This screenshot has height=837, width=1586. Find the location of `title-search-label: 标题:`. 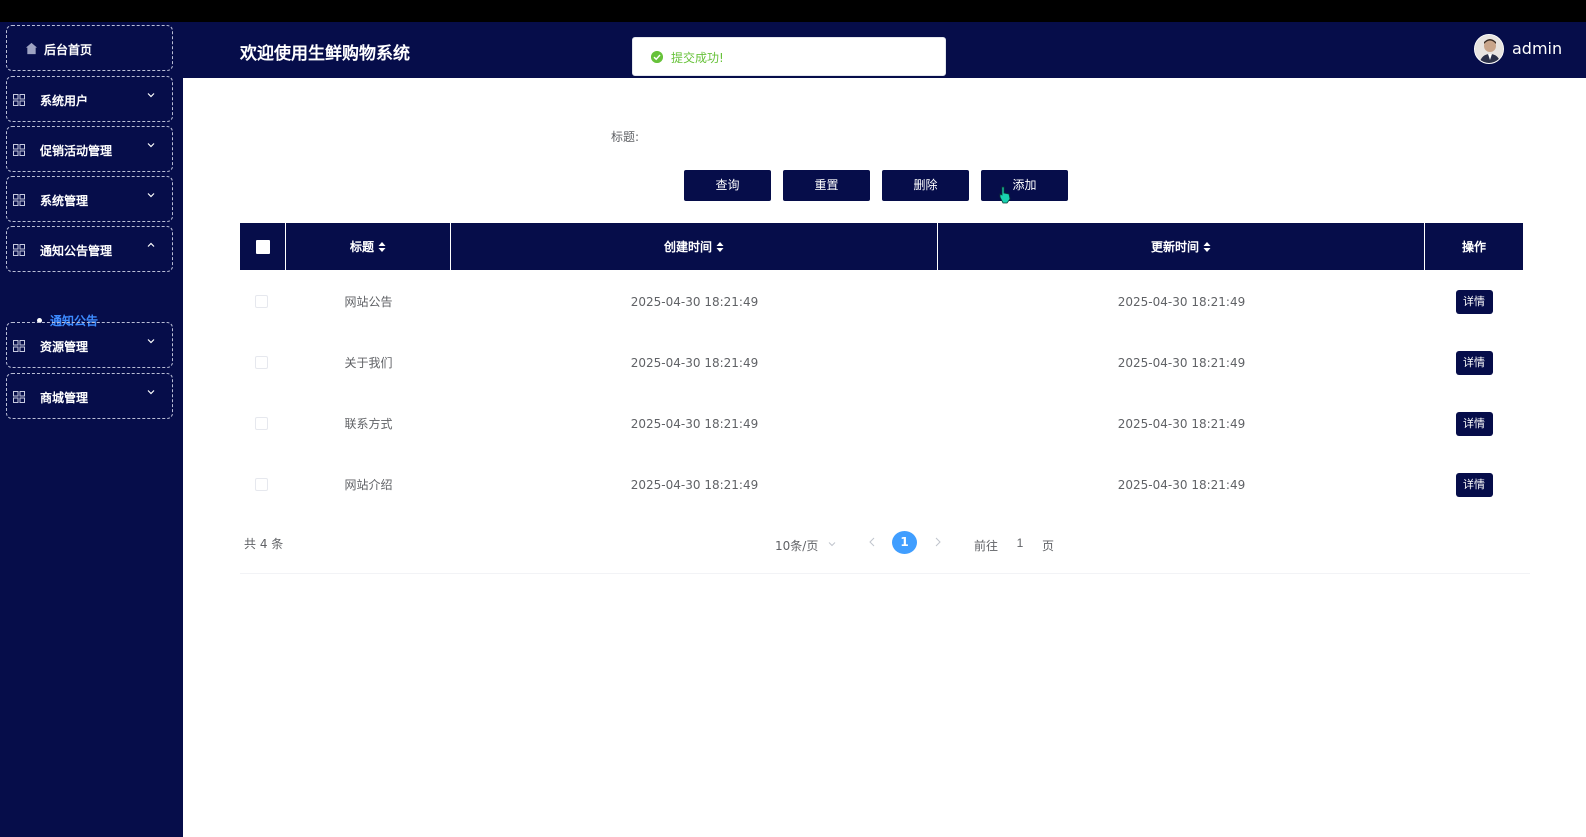

title-search-label: 标题: is located at coordinates (625, 137).